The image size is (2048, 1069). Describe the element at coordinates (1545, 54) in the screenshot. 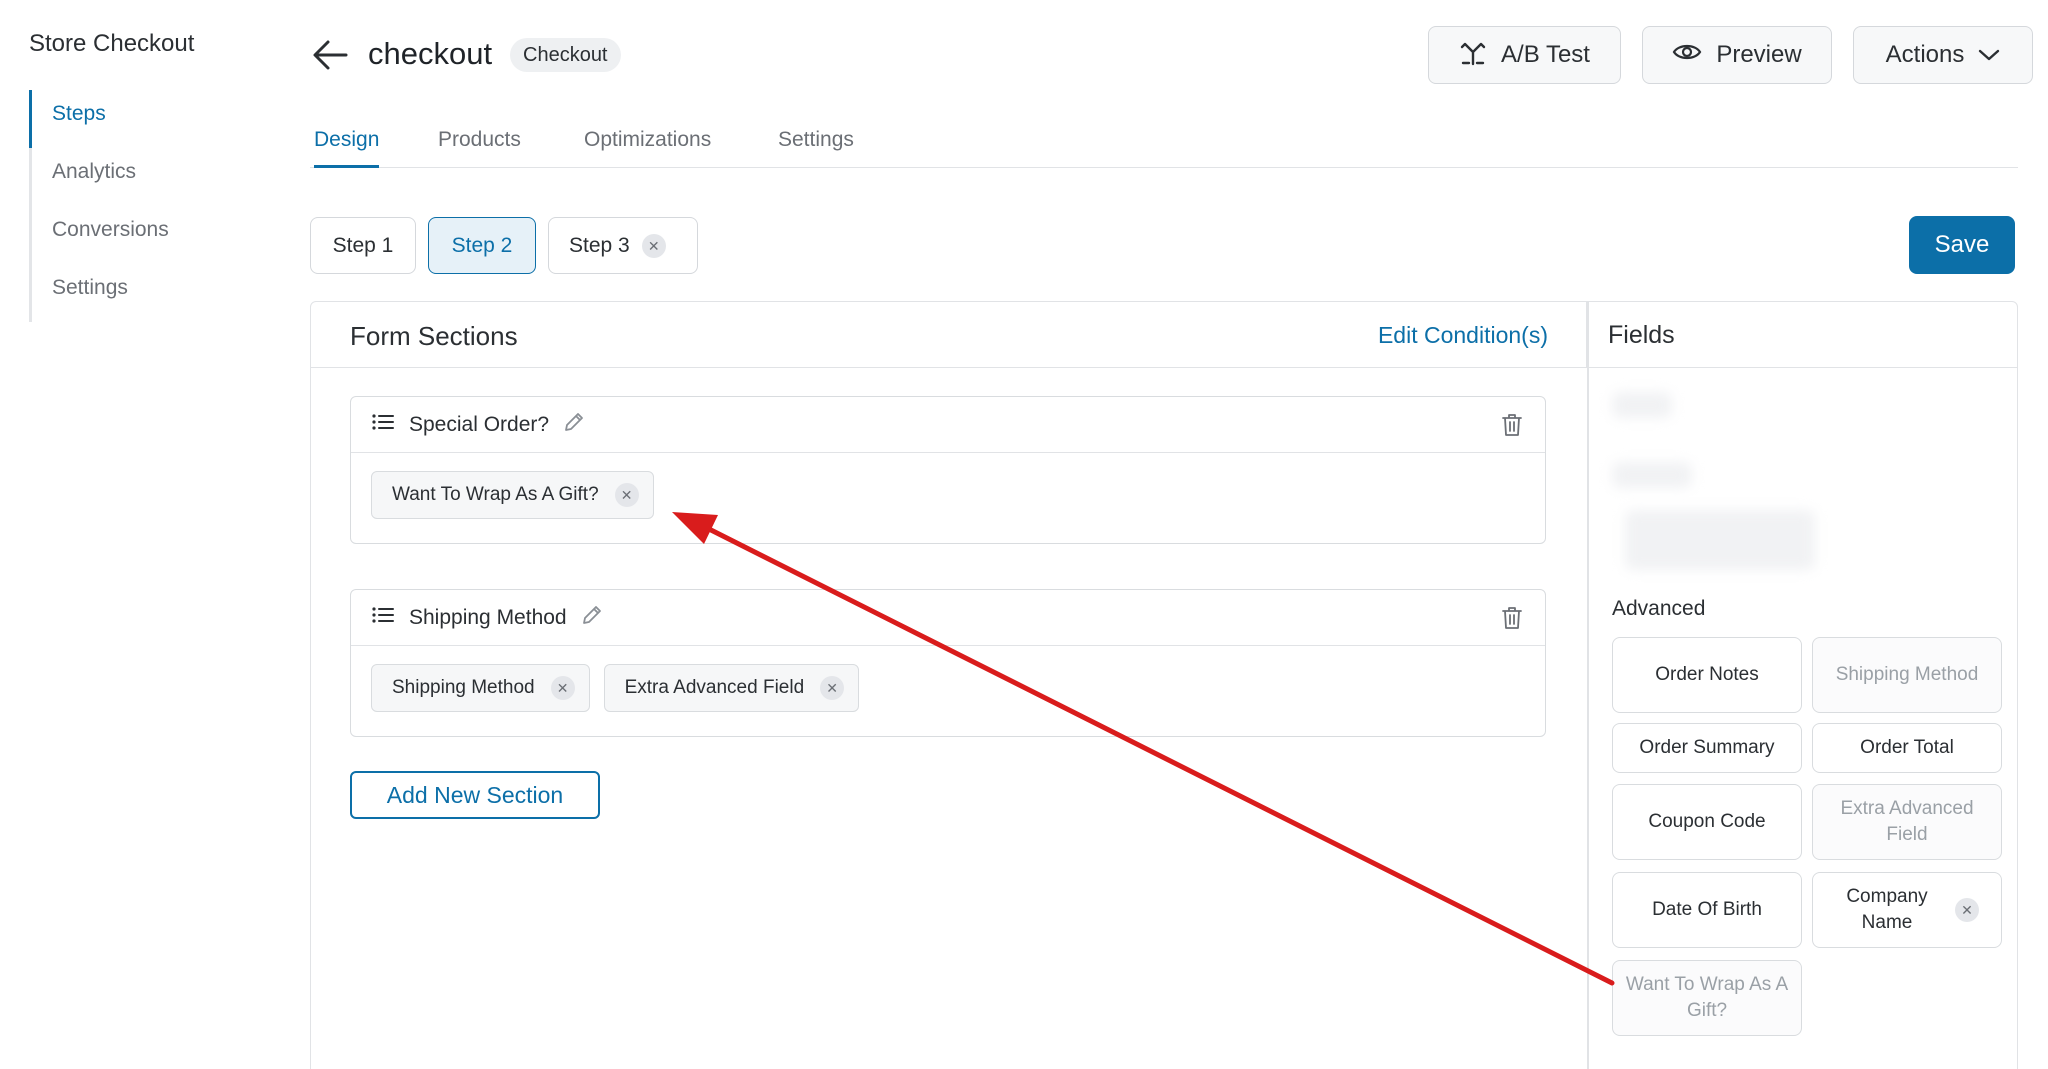

I see `ab-test-label: A/B Test` at that location.